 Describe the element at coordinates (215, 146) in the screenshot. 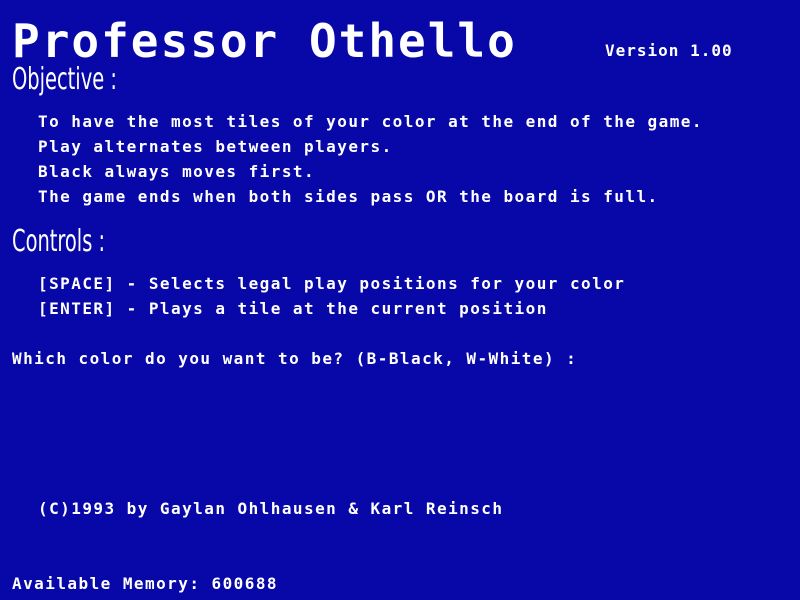

I see `objective-line-2: Play alternates between players.` at that location.